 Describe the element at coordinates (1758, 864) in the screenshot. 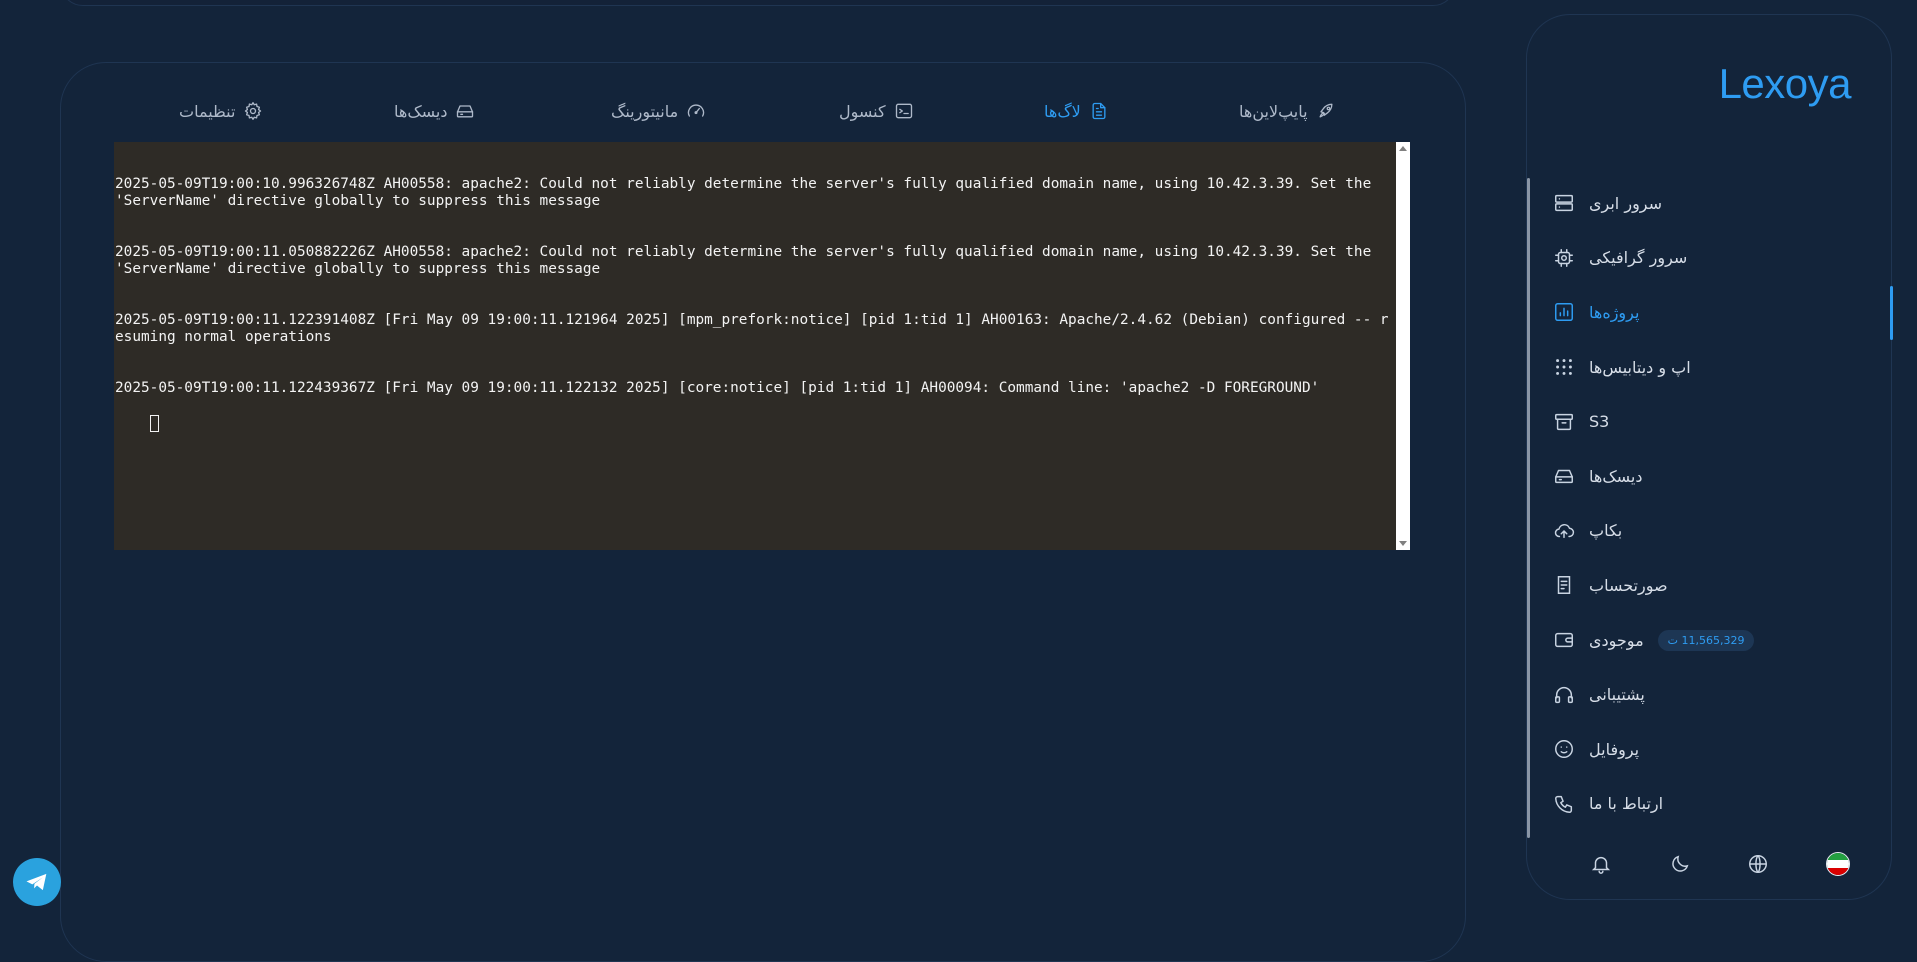

I see `globe-icon` at that location.